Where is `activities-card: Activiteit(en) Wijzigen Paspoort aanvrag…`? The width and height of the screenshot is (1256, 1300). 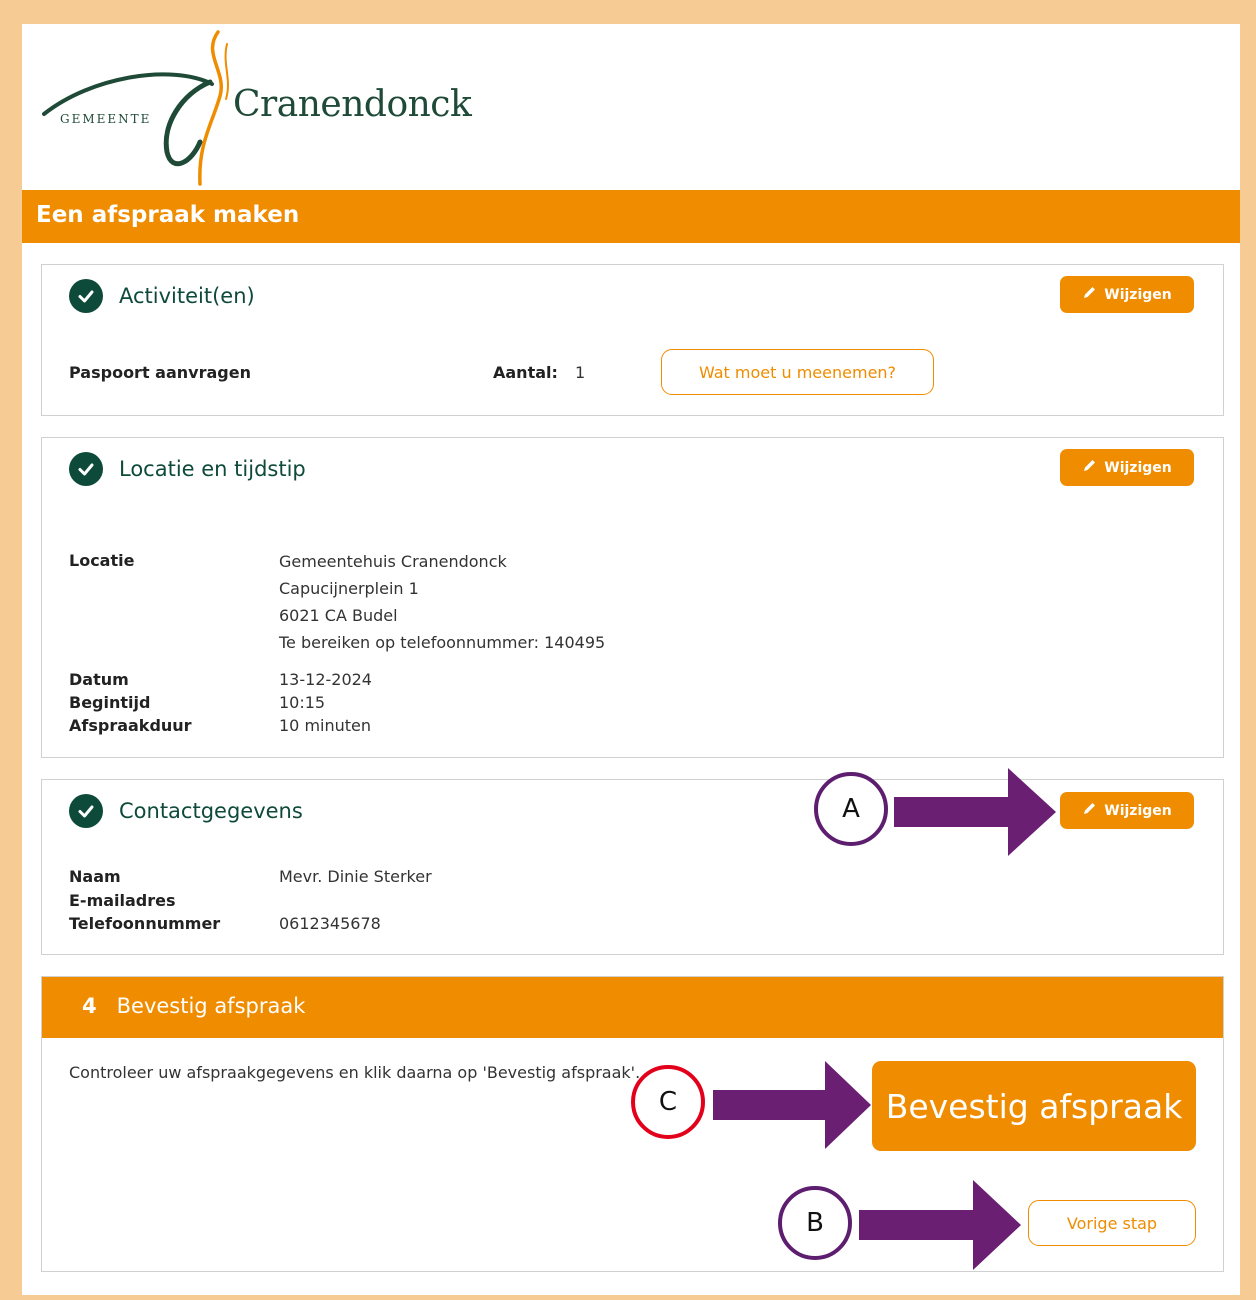
activities-card: Activiteit(en) Wijzigen Paspoort aanvrag… is located at coordinates (632, 340).